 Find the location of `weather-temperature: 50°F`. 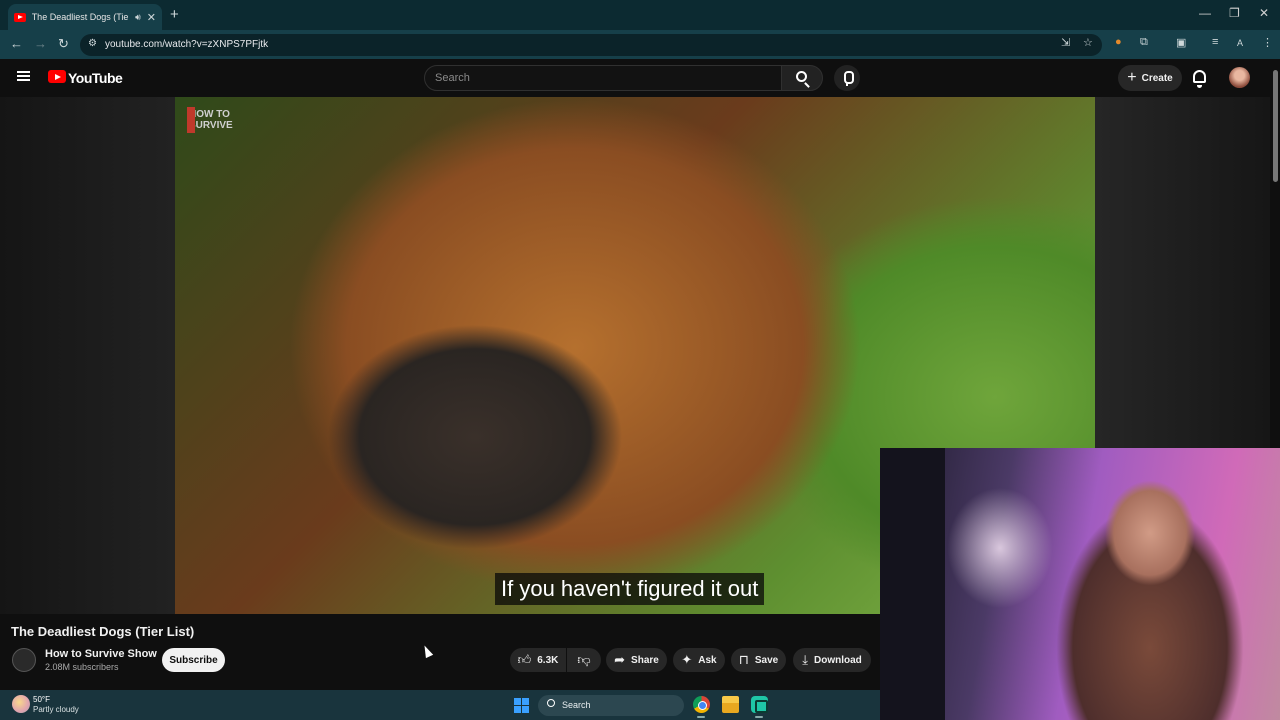

weather-temperature: 50°F is located at coordinates (41, 699).